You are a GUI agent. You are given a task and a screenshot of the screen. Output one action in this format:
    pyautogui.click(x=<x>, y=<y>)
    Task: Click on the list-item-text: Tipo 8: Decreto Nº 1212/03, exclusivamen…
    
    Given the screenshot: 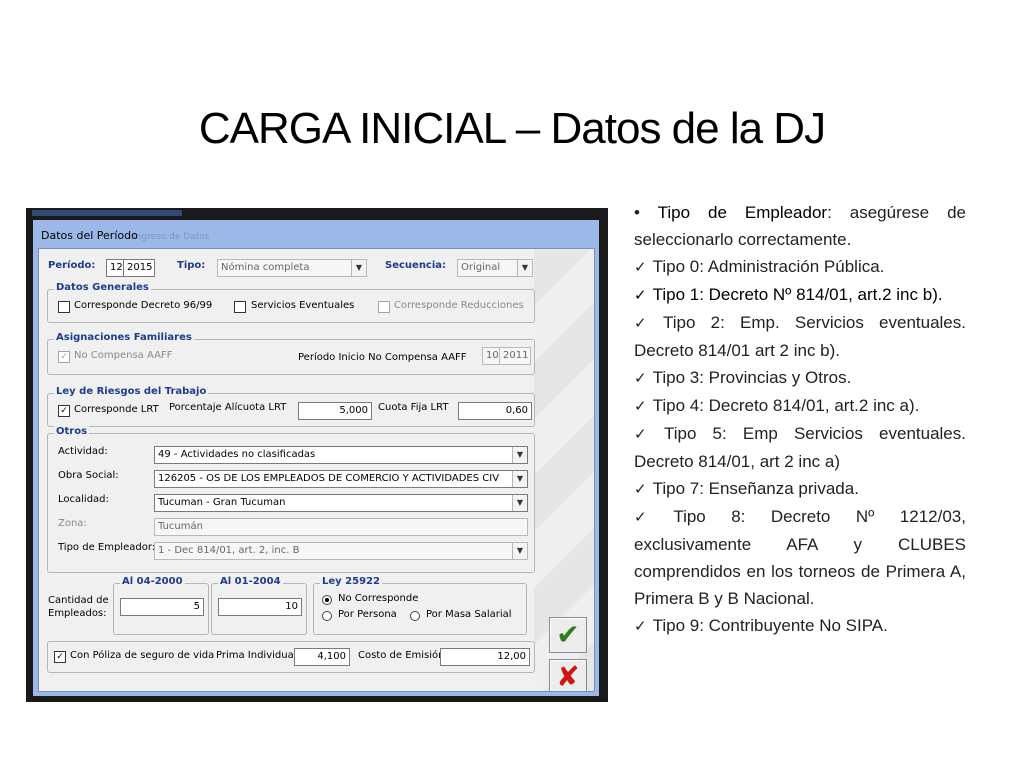 What is the action you would take?
    pyautogui.click(x=800, y=557)
    